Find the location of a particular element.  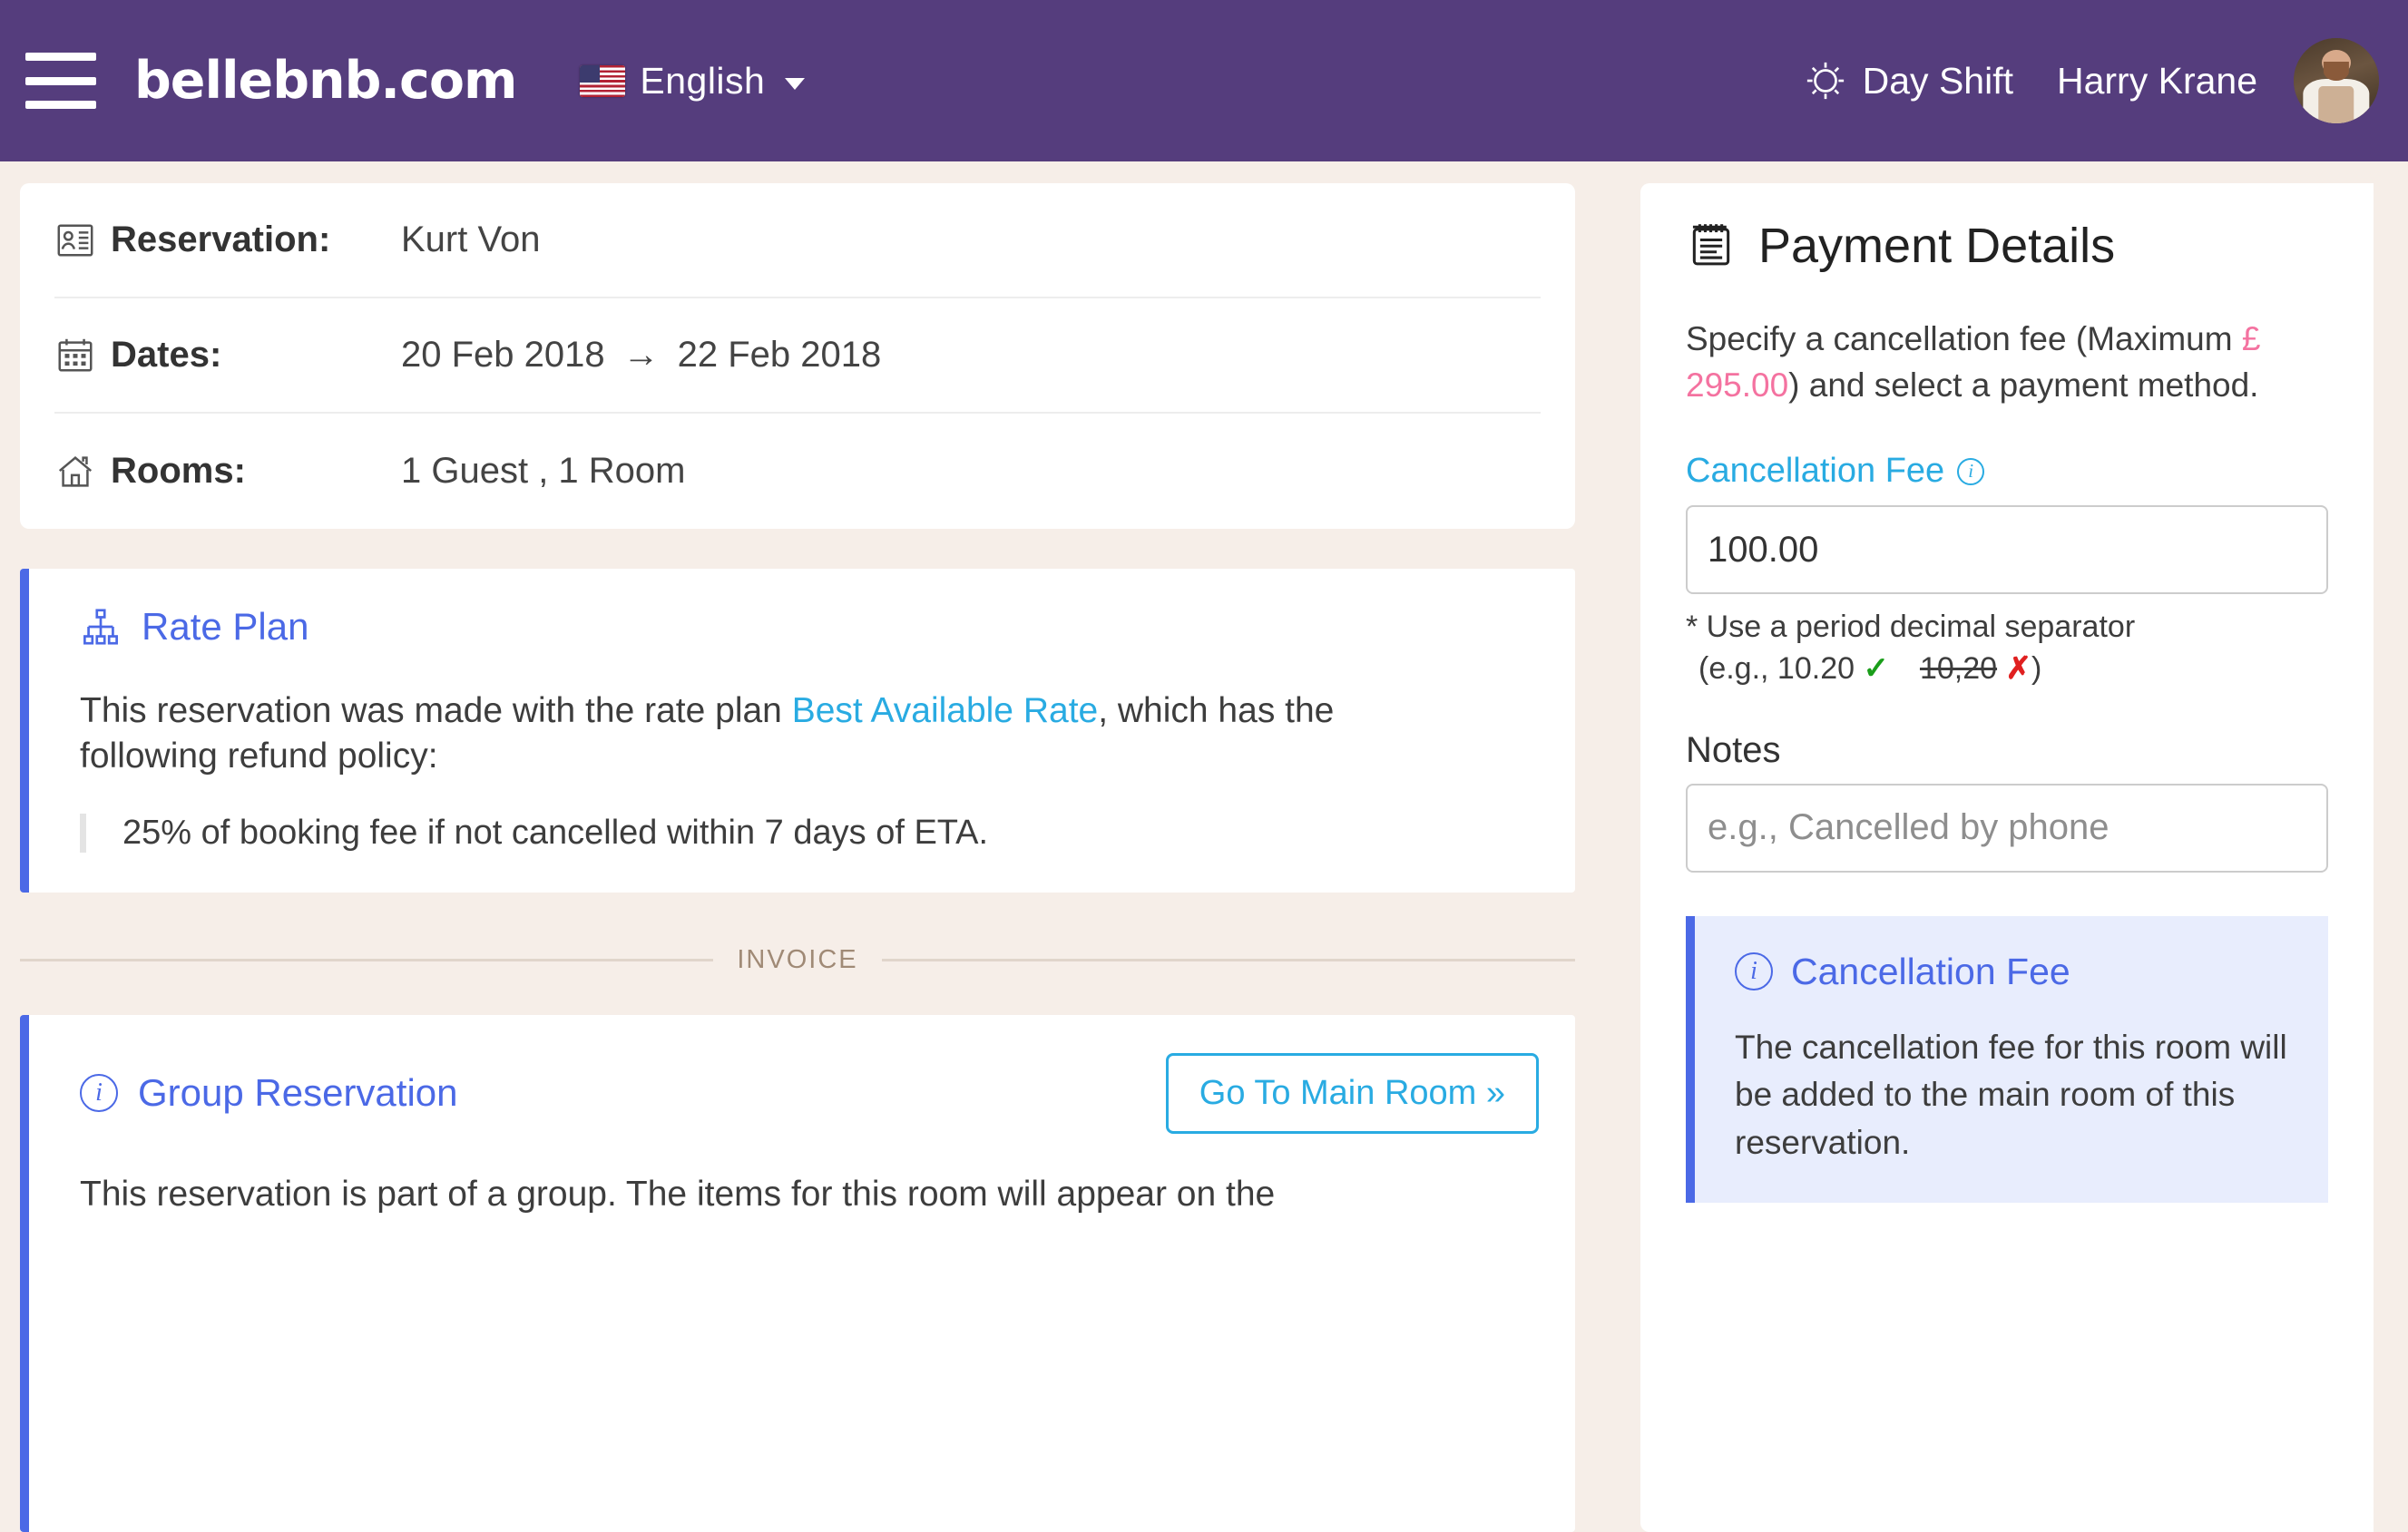

language-selector: English is located at coordinates (693, 80).